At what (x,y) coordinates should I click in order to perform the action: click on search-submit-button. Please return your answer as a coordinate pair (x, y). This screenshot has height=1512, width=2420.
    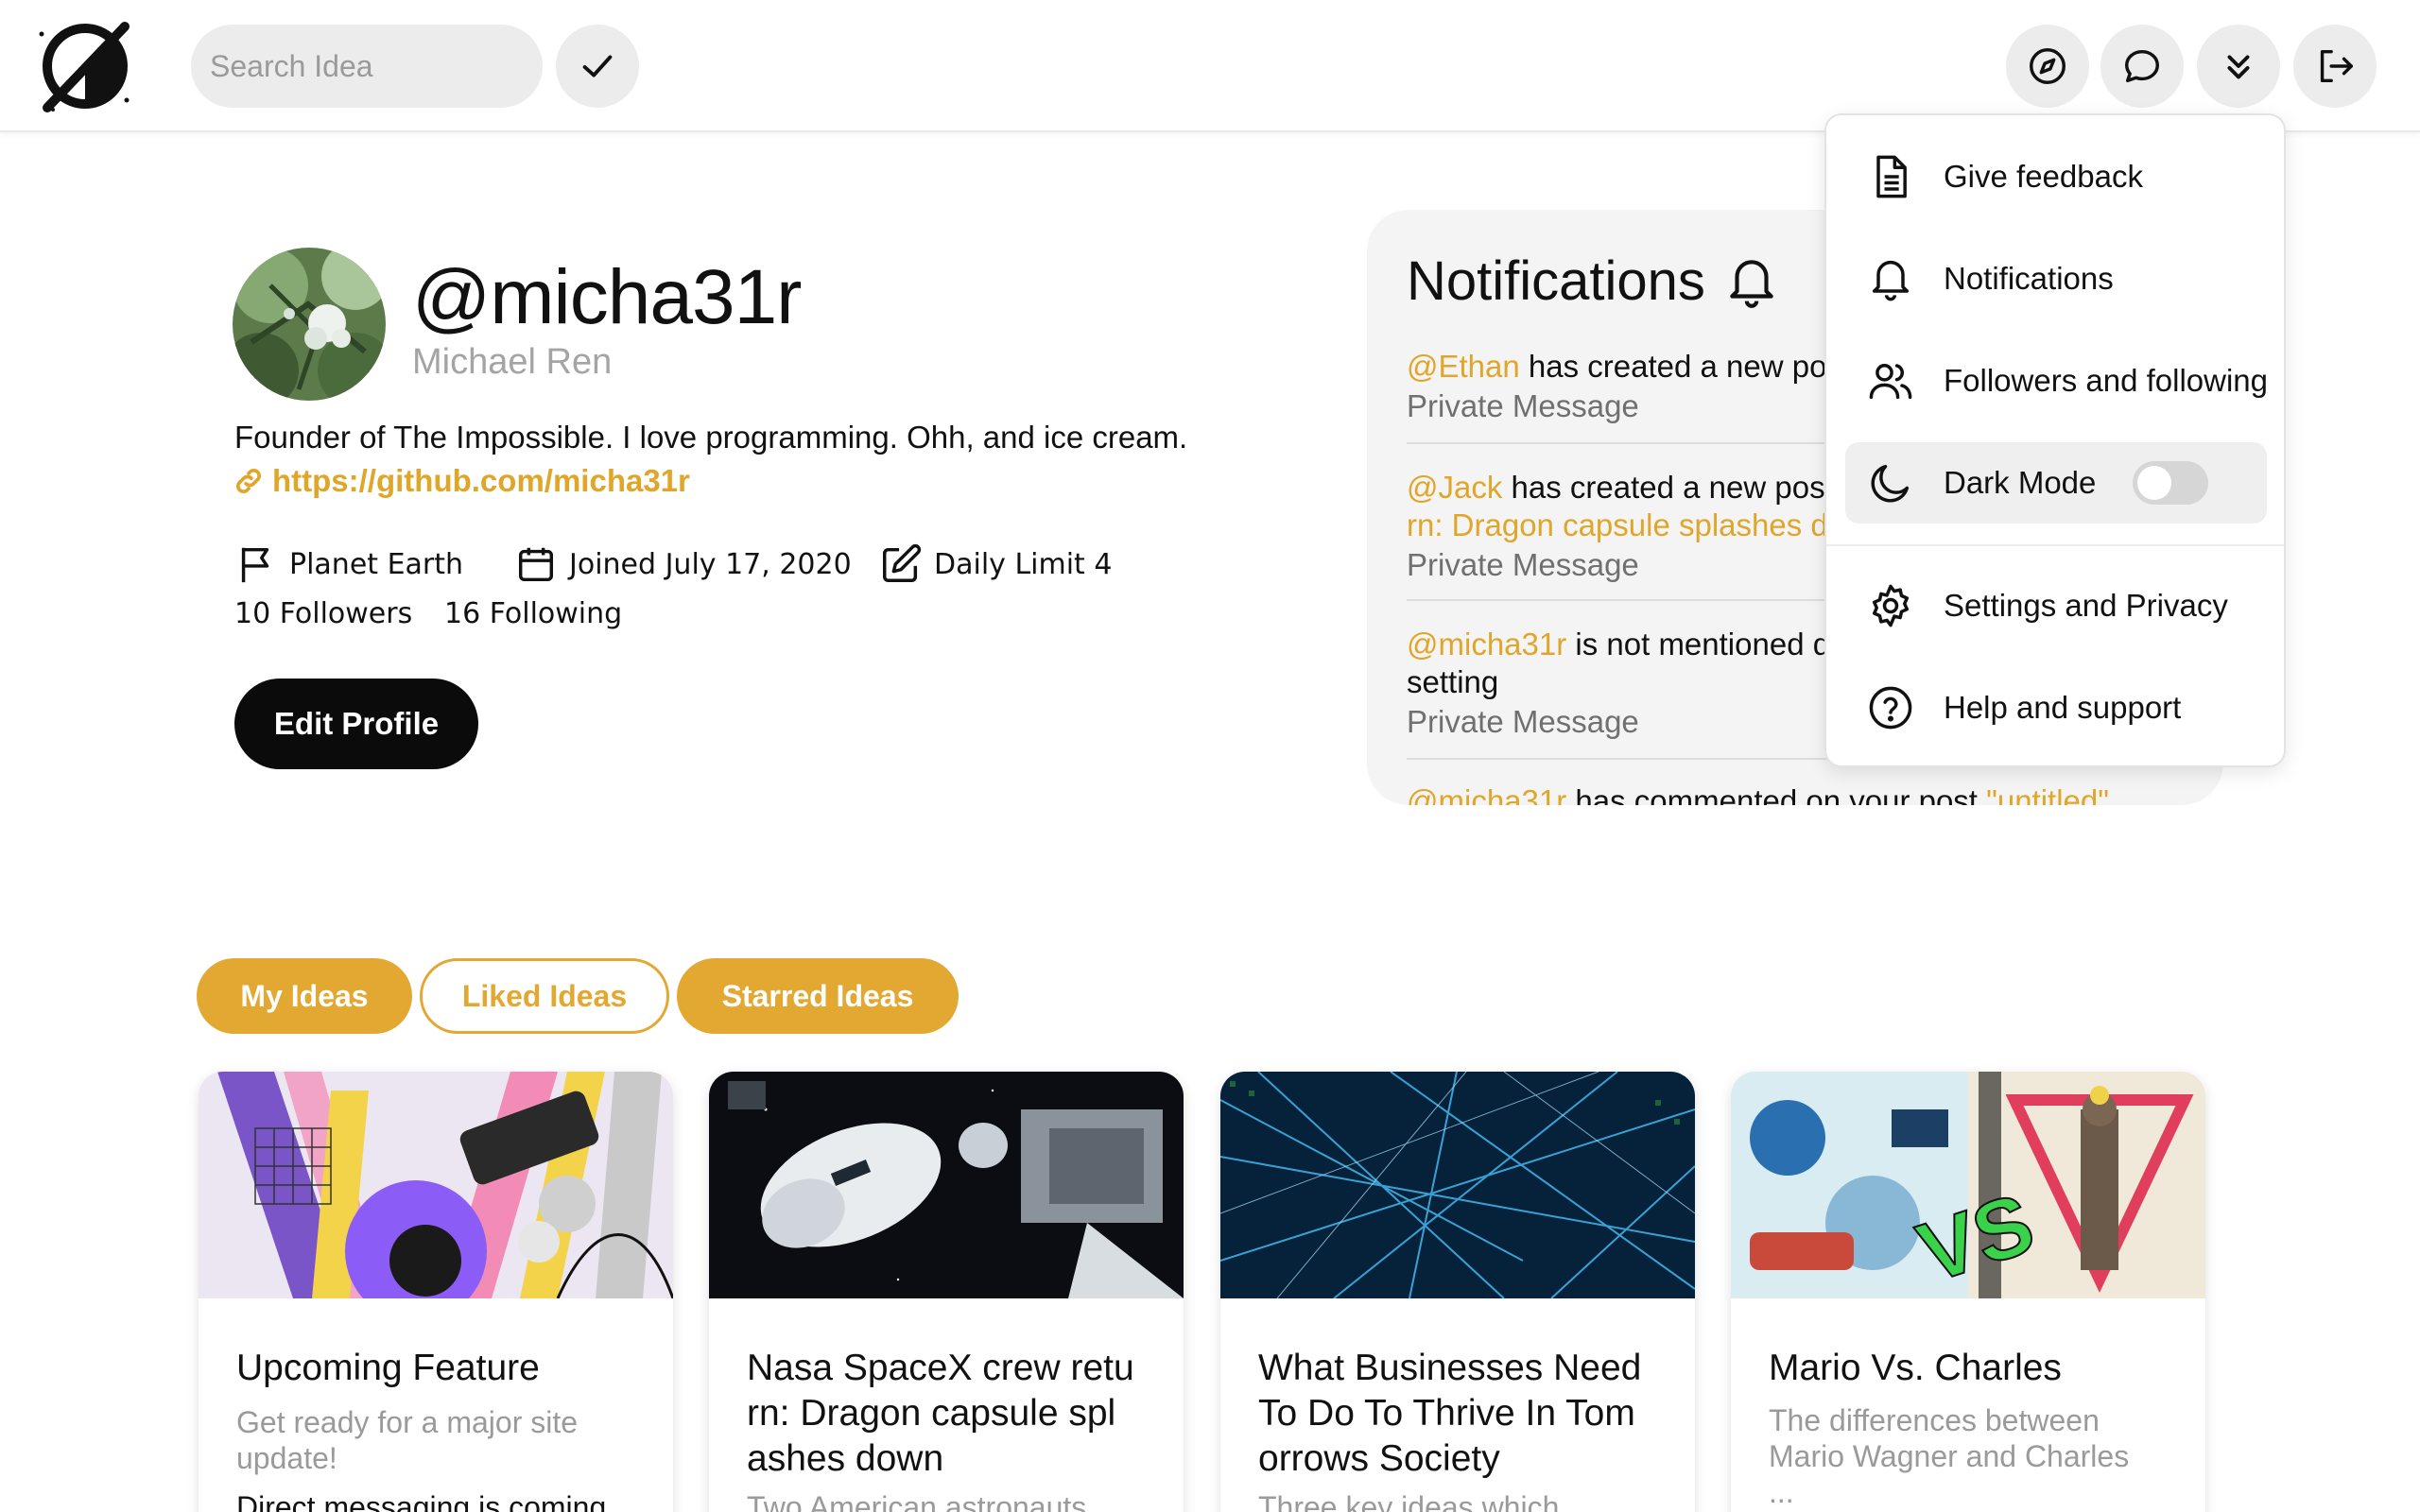
    Looking at the image, I should click on (597, 66).